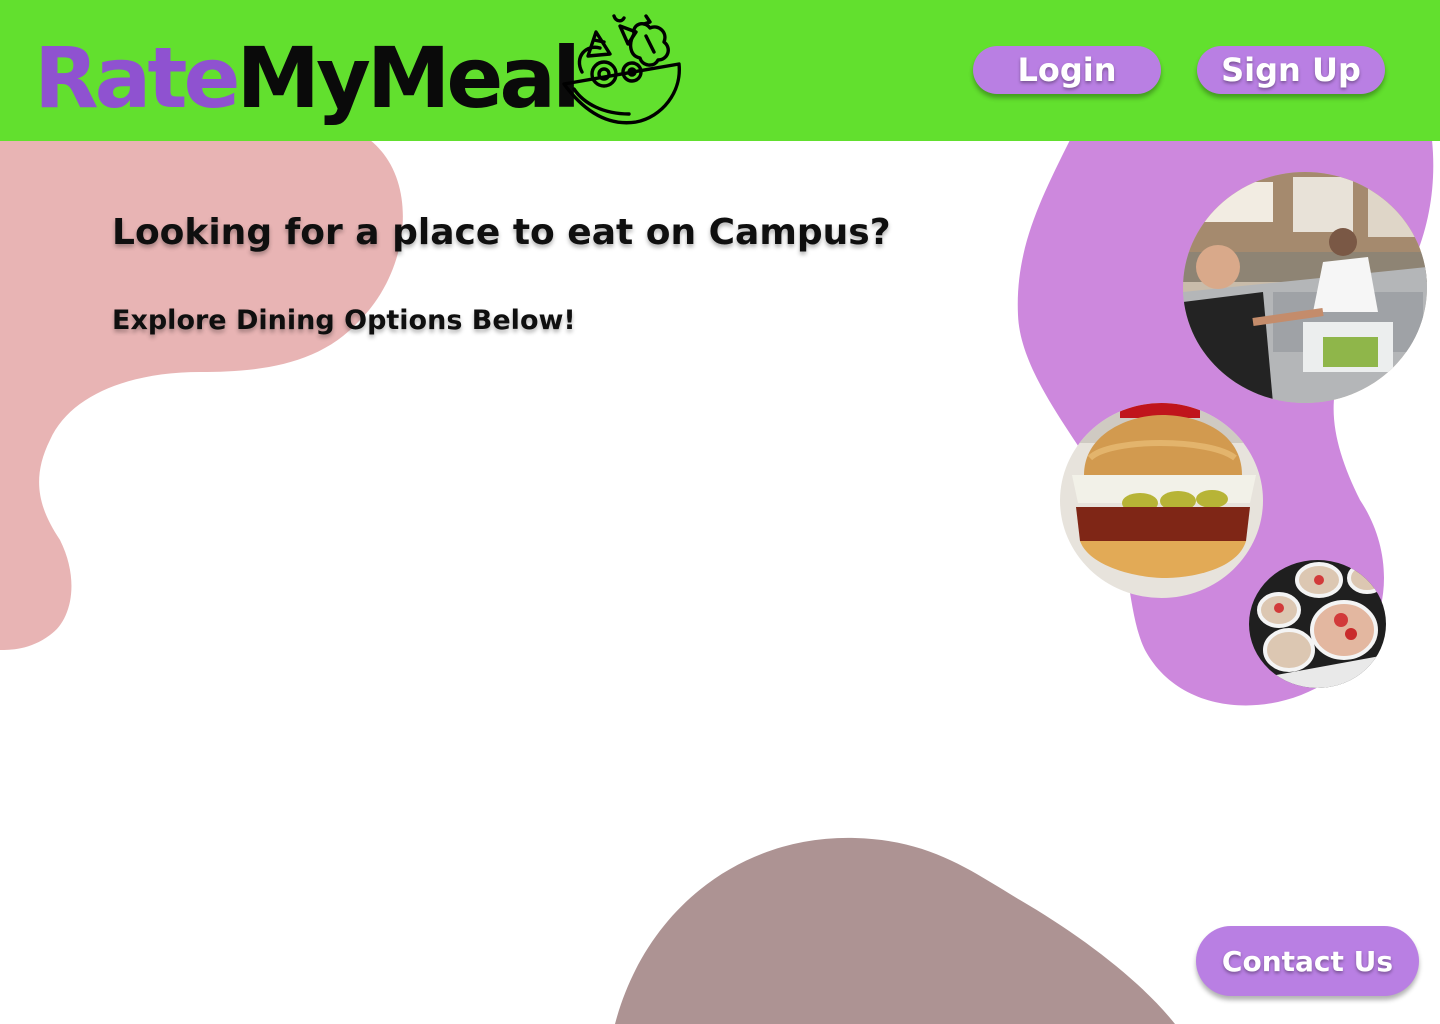  What do you see at coordinates (720, 70) in the screenshot?
I see `header-bar: RateMyMeal Login Sign Up` at bounding box center [720, 70].